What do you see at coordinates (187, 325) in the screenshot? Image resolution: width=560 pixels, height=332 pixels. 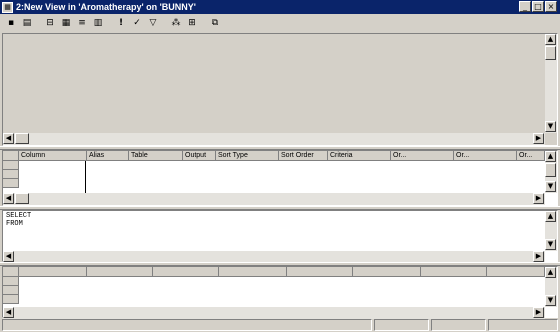 I see `status-panel-main` at bounding box center [187, 325].